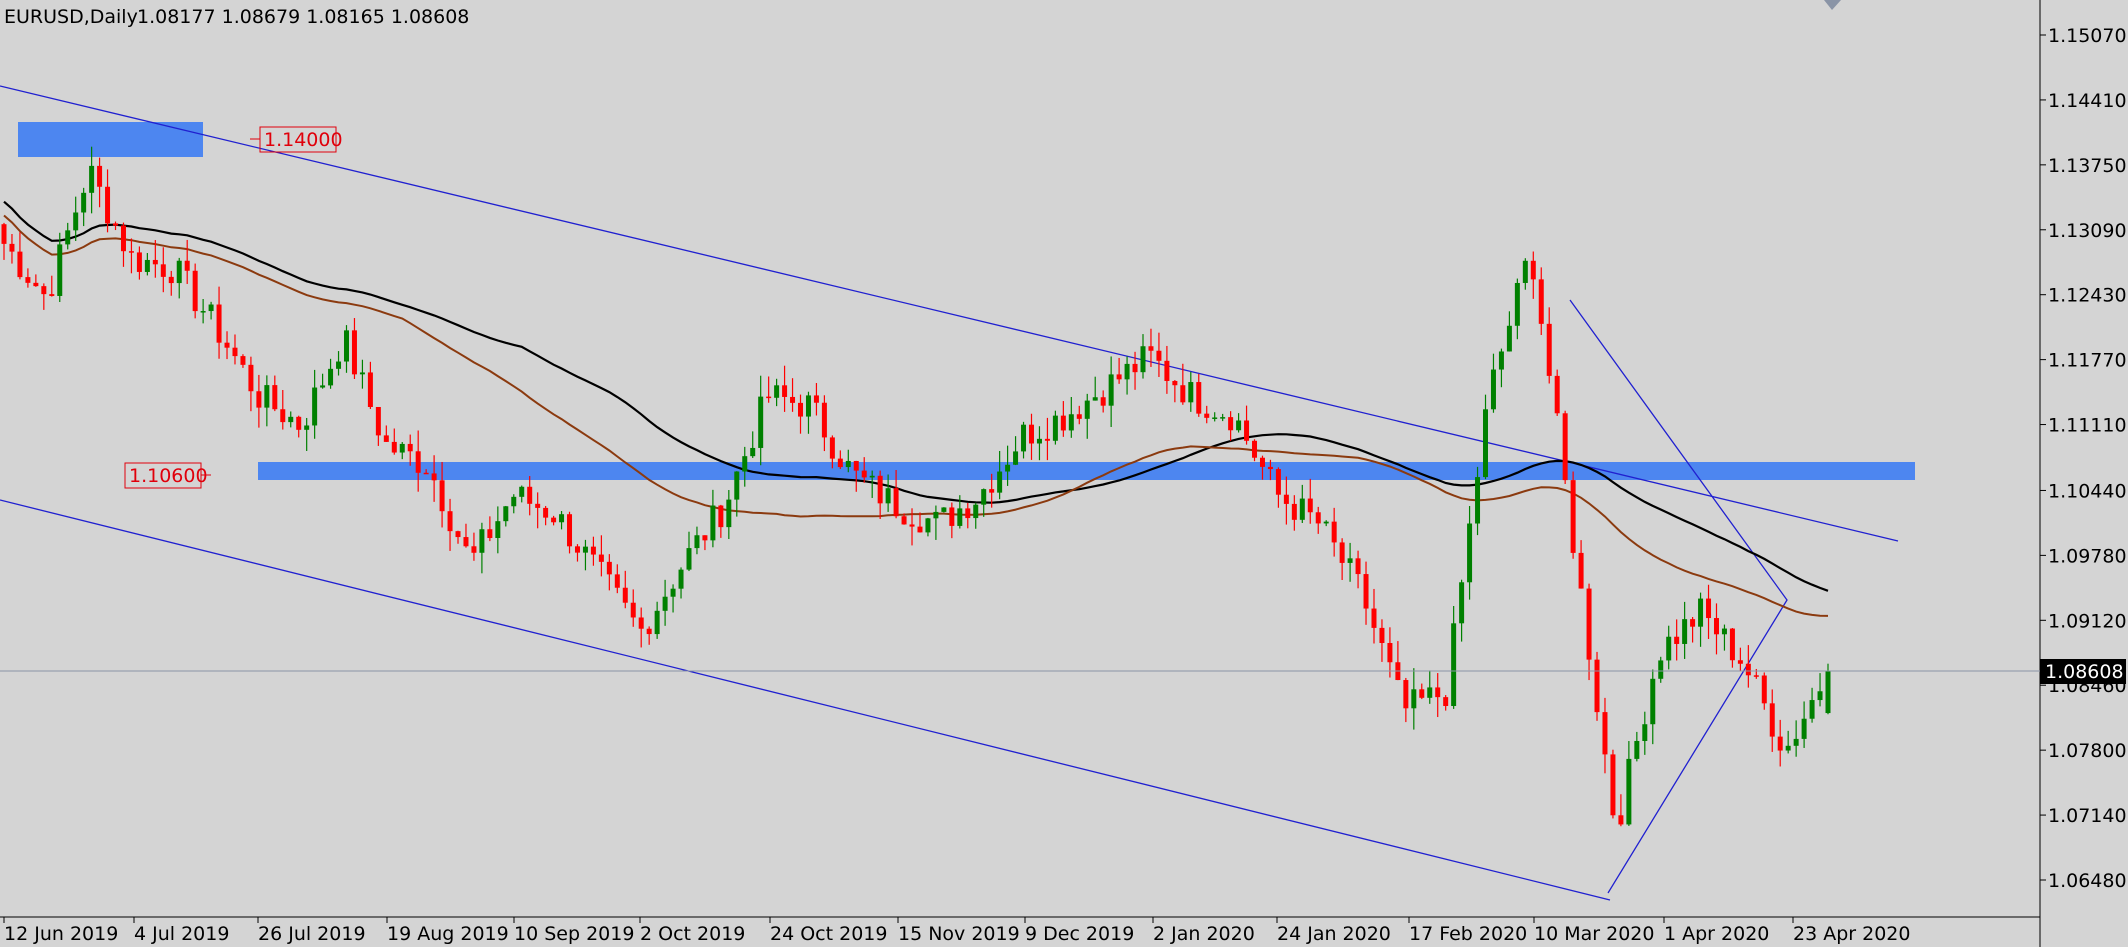 The height and width of the screenshot is (947, 2128). What do you see at coordinates (2084, 672) in the screenshot?
I see `current-price-text: 1.08608` at bounding box center [2084, 672].